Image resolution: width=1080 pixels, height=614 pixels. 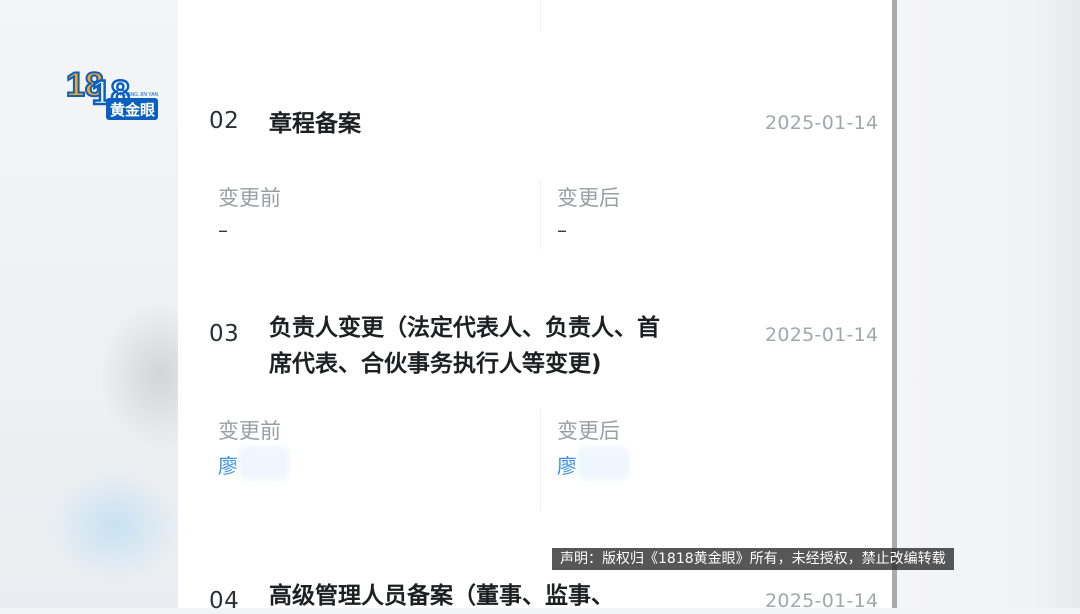 I want to click on channel-logo: 18 18 黄金眼 HUANG JIN YAN, so click(x=112, y=92).